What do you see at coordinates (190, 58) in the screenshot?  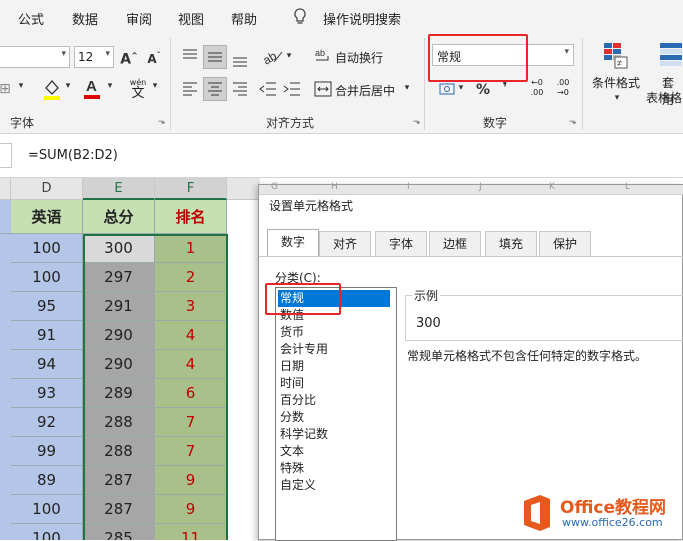 I see `align-top-icon` at bounding box center [190, 58].